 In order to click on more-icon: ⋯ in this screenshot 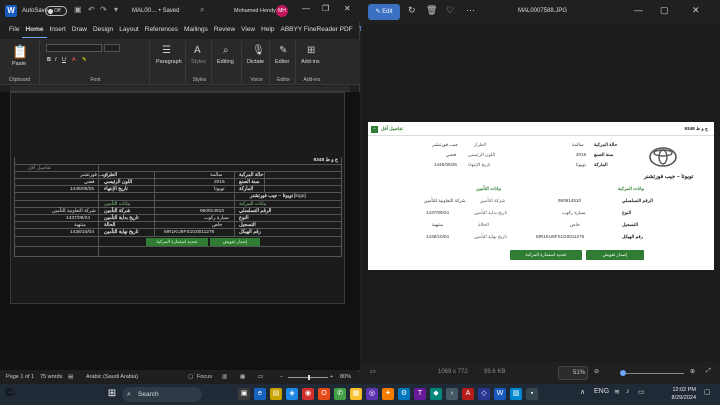, I will do `click(470, 10)`.